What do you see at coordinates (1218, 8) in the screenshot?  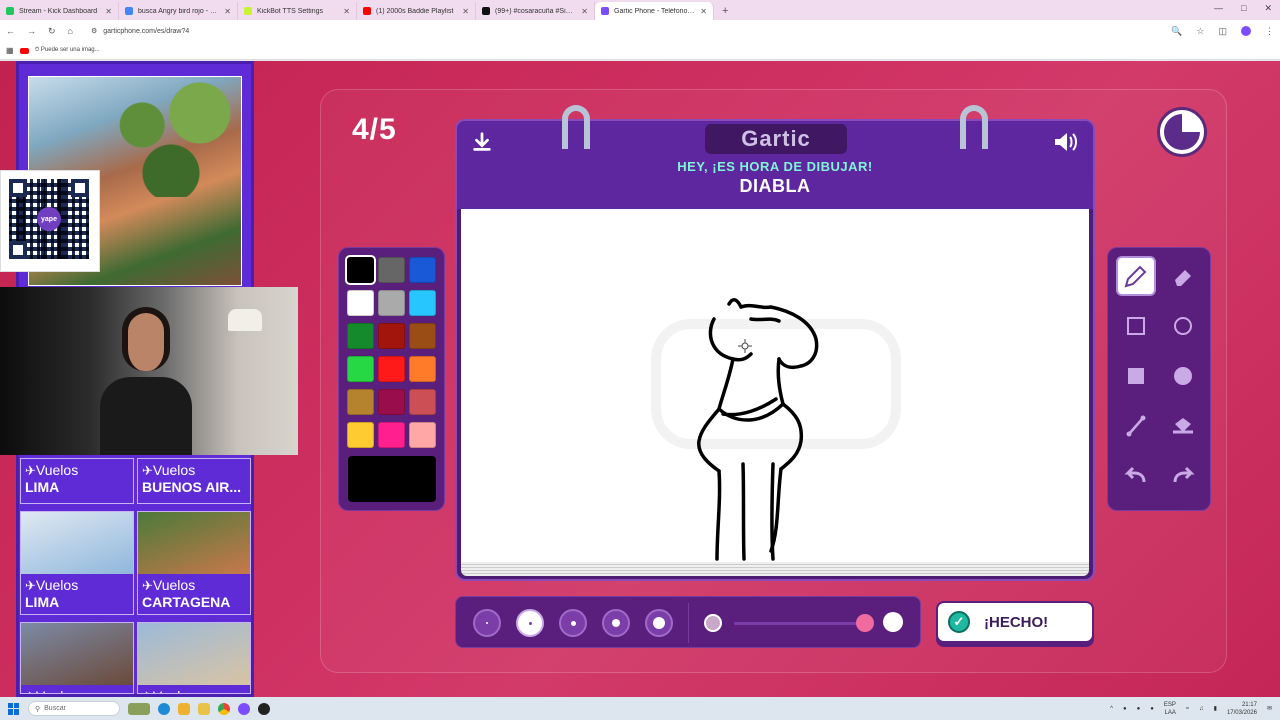 I see `minimize-icon: —` at bounding box center [1218, 8].